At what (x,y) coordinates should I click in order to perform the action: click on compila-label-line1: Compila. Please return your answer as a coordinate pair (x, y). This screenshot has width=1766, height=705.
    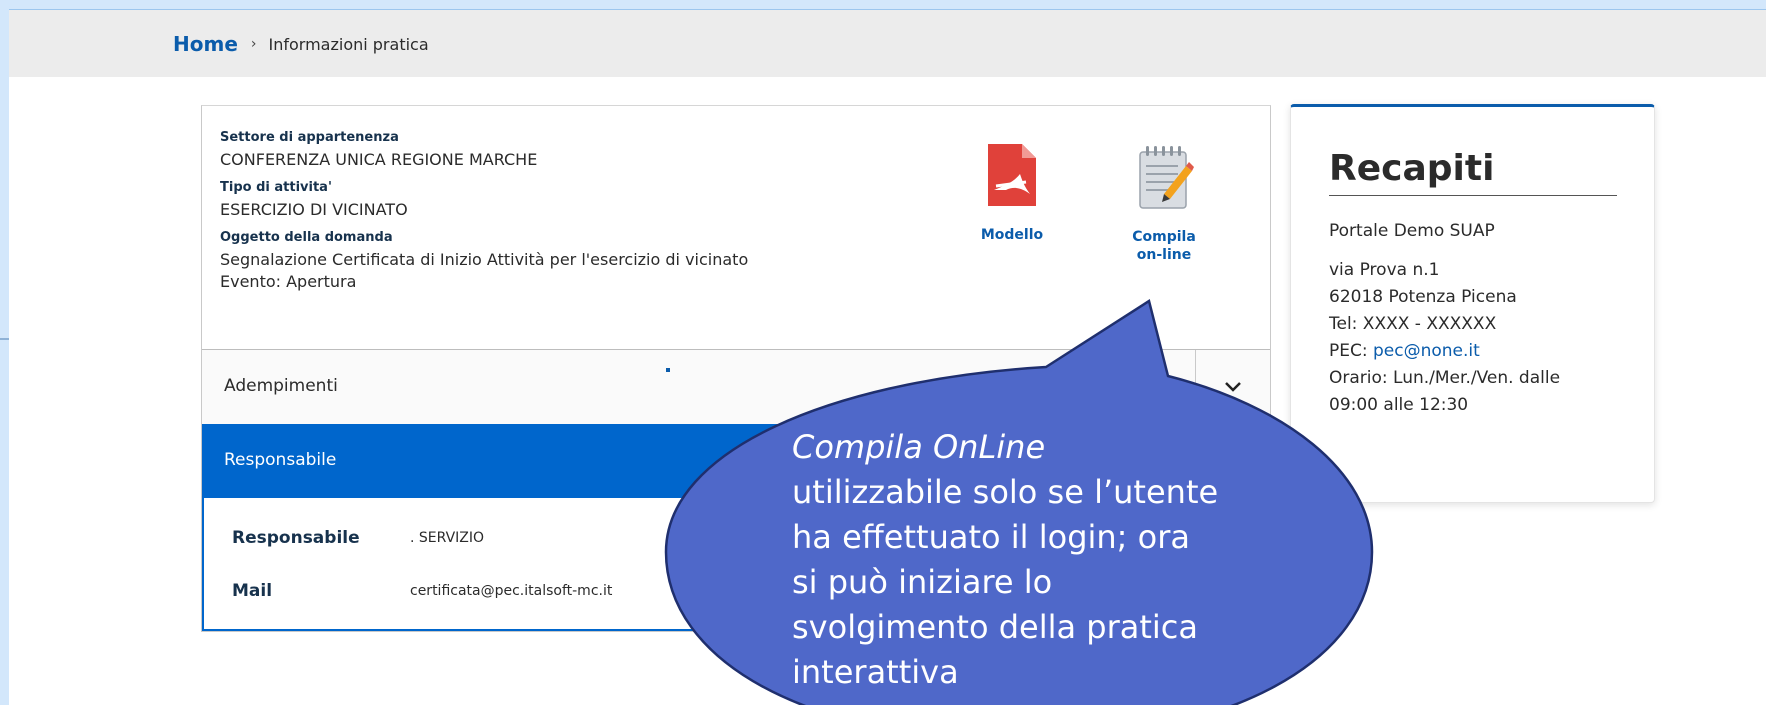
    Looking at the image, I should click on (1164, 237).